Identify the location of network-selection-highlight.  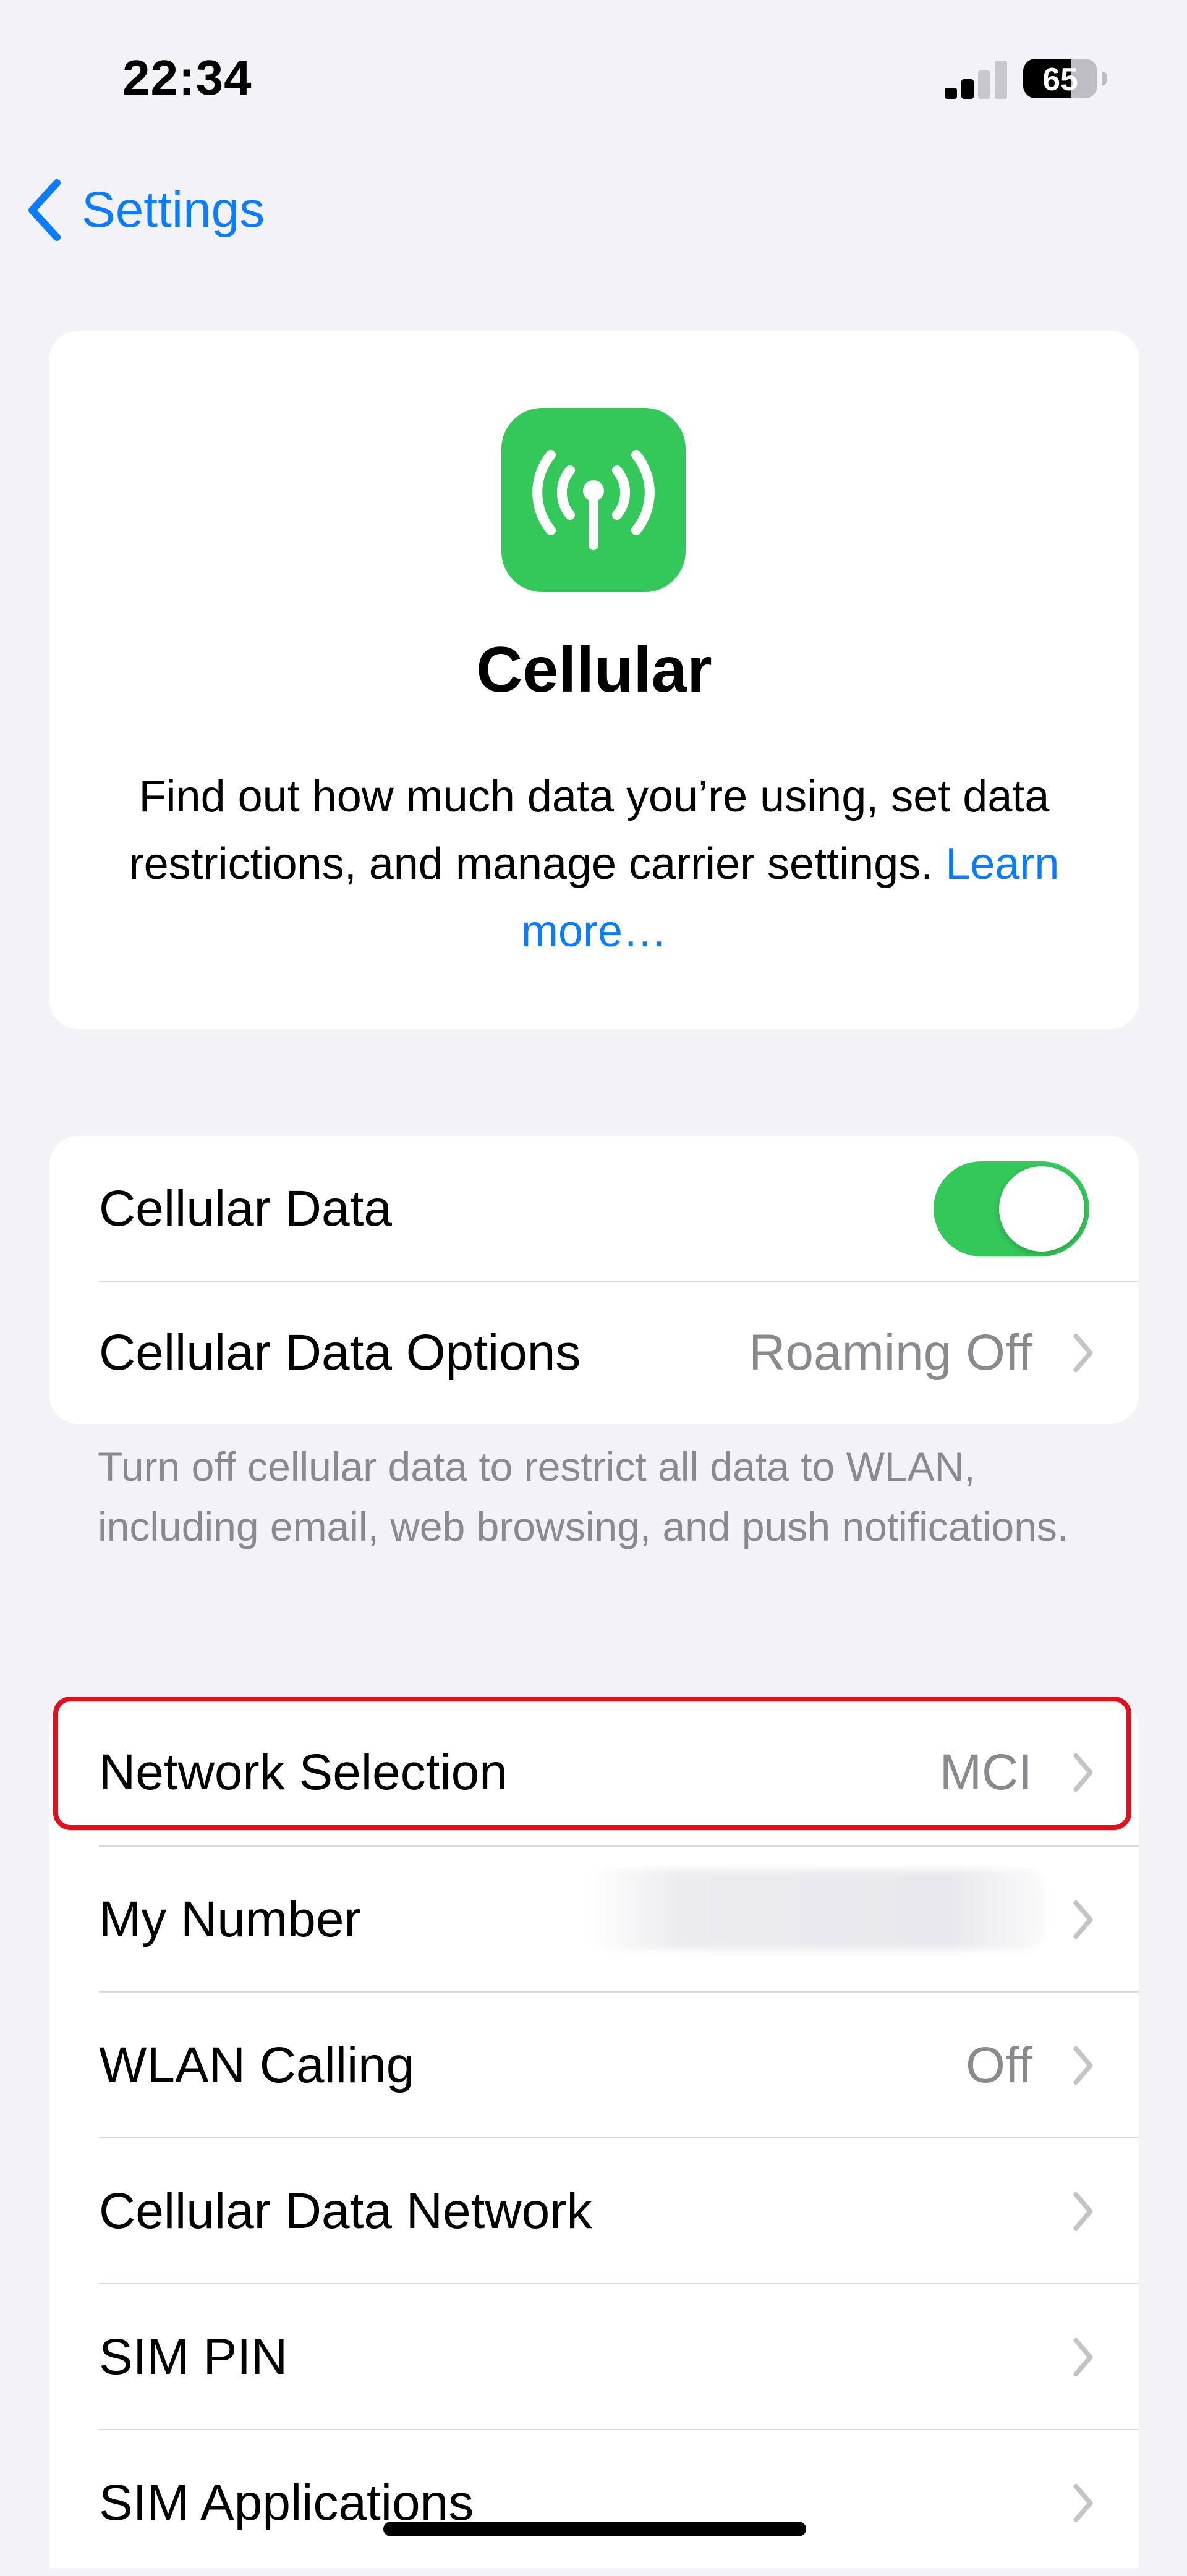
(592, 1763).